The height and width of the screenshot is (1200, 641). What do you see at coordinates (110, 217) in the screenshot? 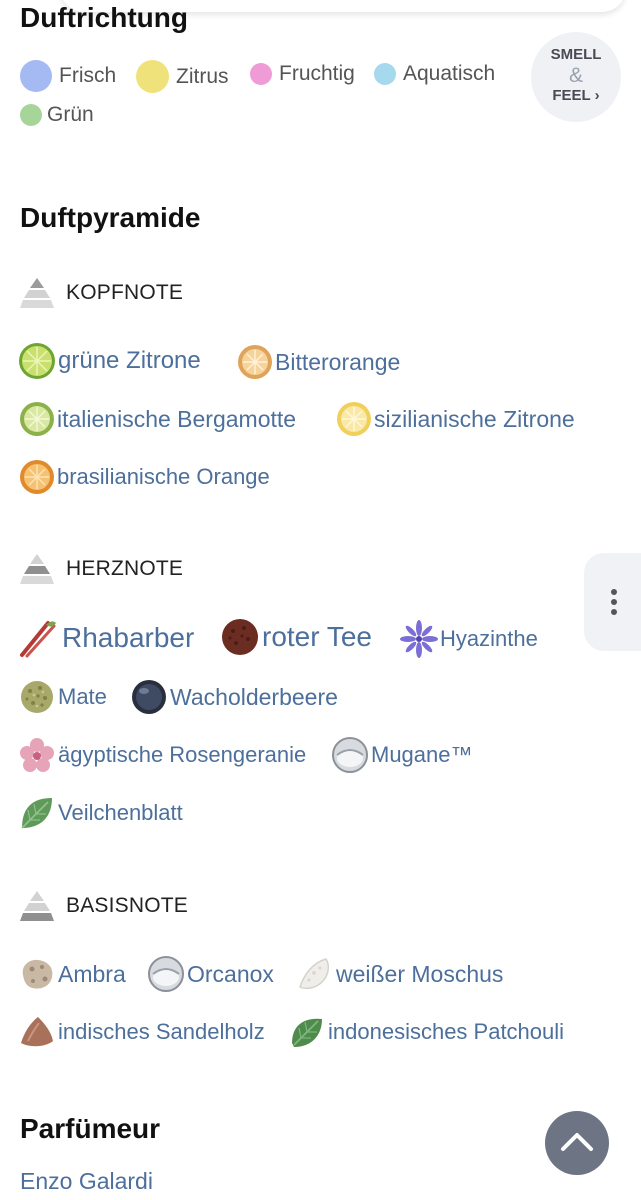
I see `section-title-pyramid: Duftpyramide` at bounding box center [110, 217].